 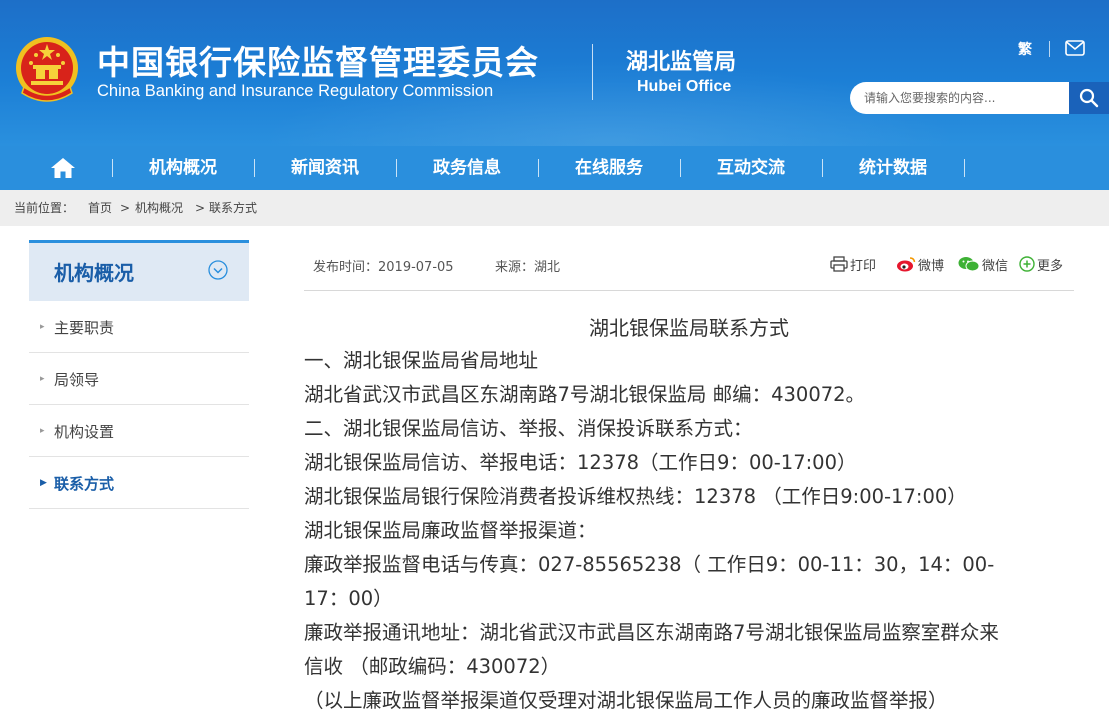 What do you see at coordinates (183, 168) in the screenshot?
I see `nav-item-overview: 机构概况` at bounding box center [183, 168].